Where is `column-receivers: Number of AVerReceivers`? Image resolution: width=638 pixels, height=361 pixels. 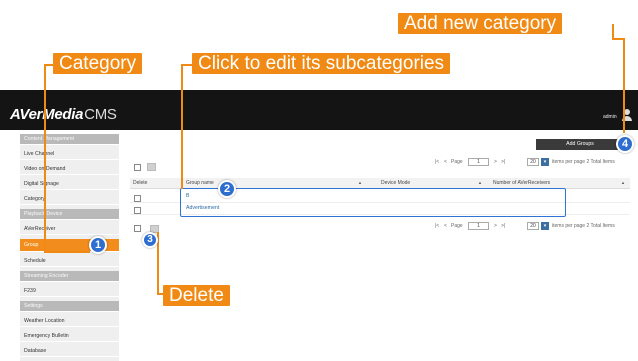 column-receivers: Number of AVerReceivers is located at coordinates (521, 183).